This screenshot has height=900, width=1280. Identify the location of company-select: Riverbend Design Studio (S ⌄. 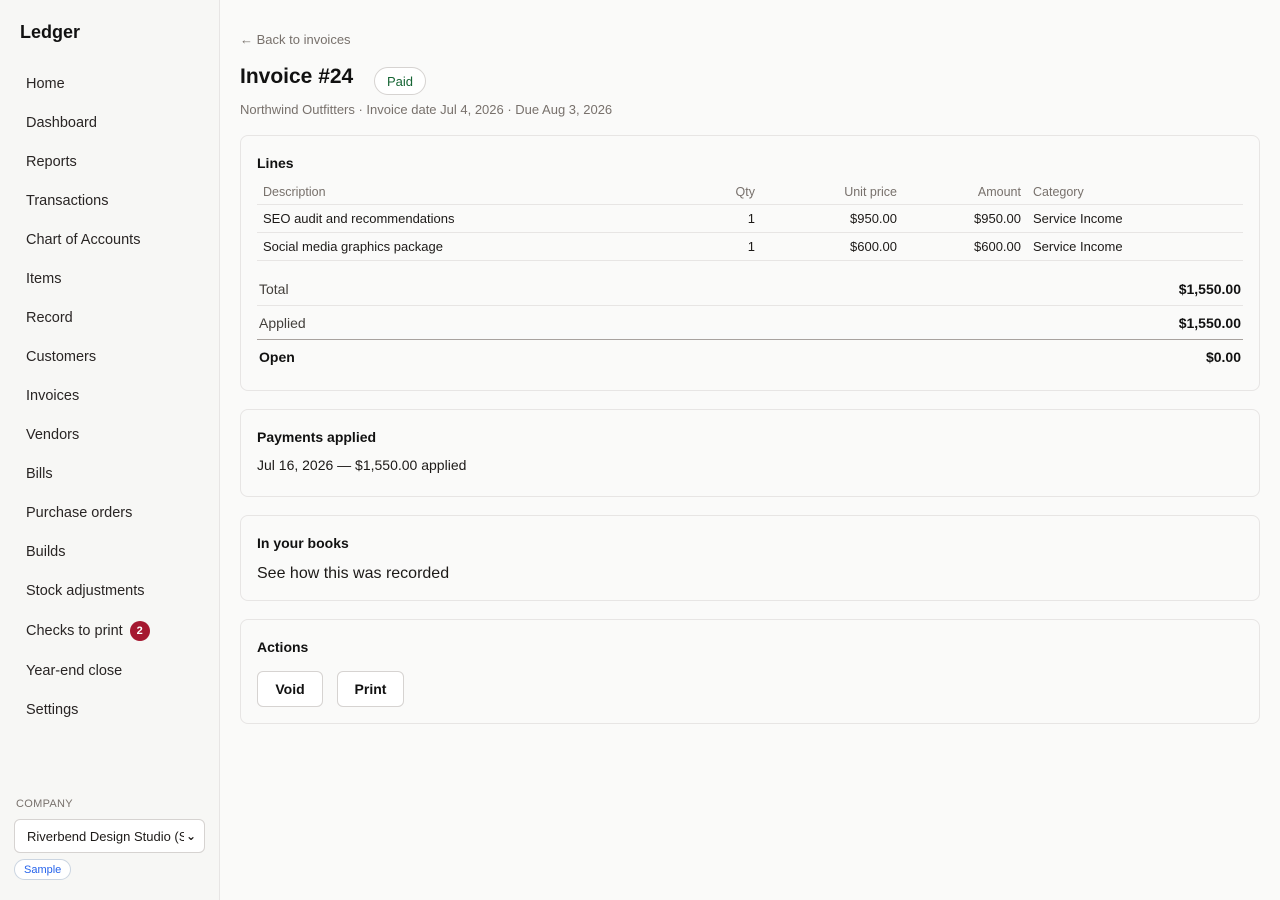
(109, 836).